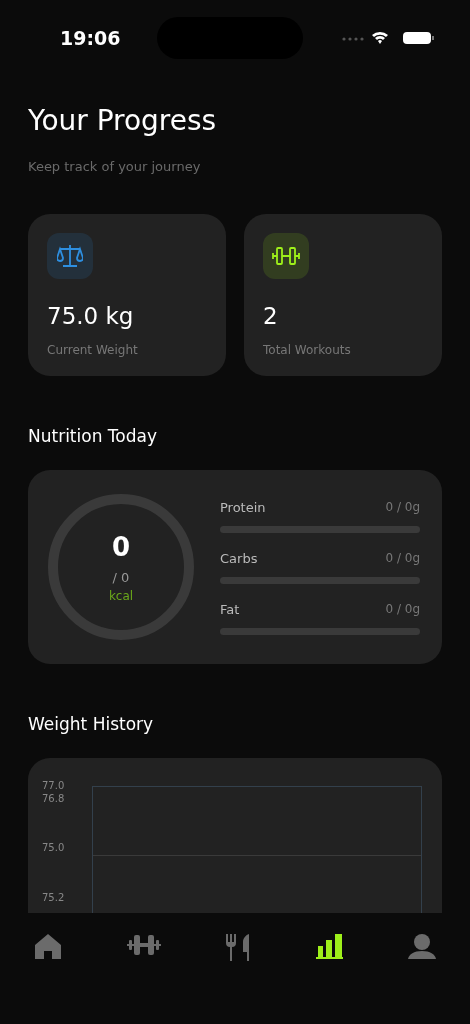 This screenshot has width=470, height=1024. Describe the element at coordinates (115, 166) in the screenshot. I see `page-subtitle: Keep track of your journey` at that location.